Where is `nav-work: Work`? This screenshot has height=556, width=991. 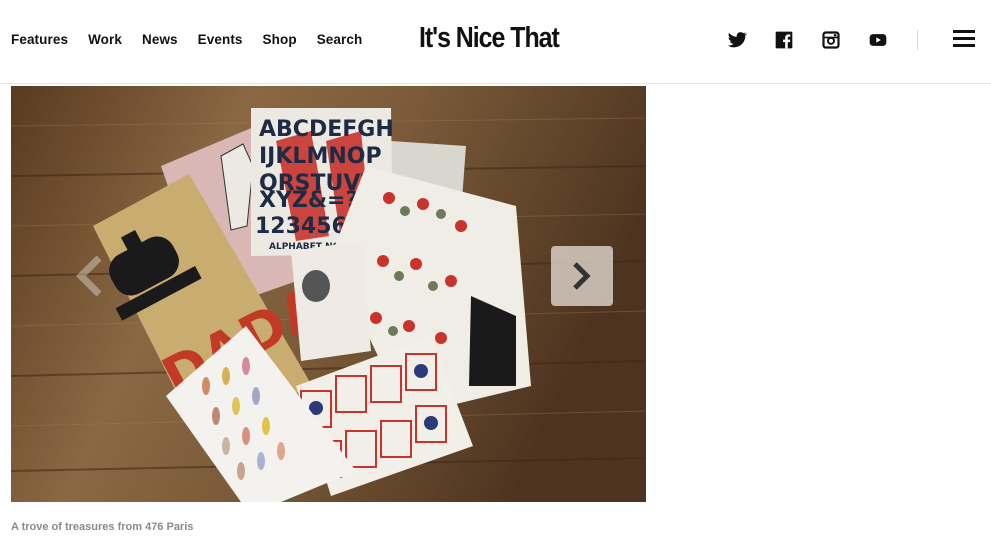
nav-work: Work is located at coordinates (105, 39).